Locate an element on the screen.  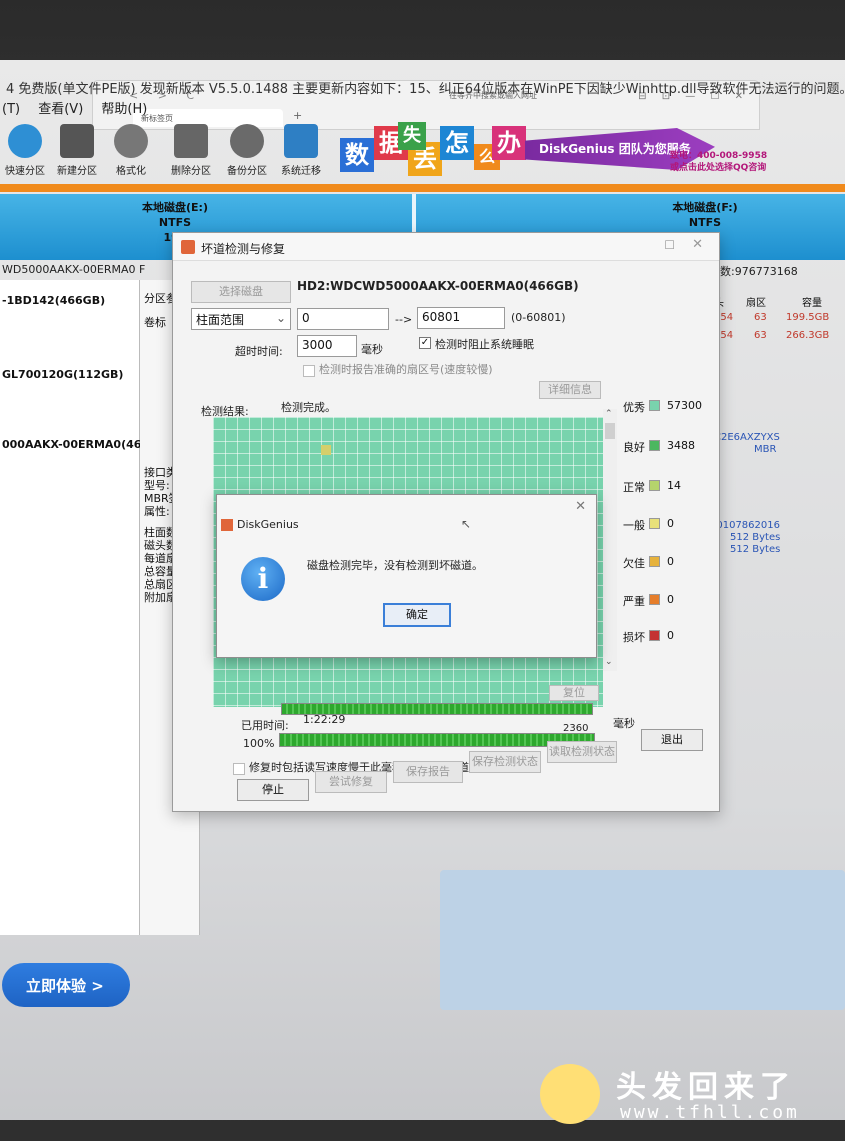
disk-tree-item: -1BD142(466GB) is located at coordinates (53, 300).